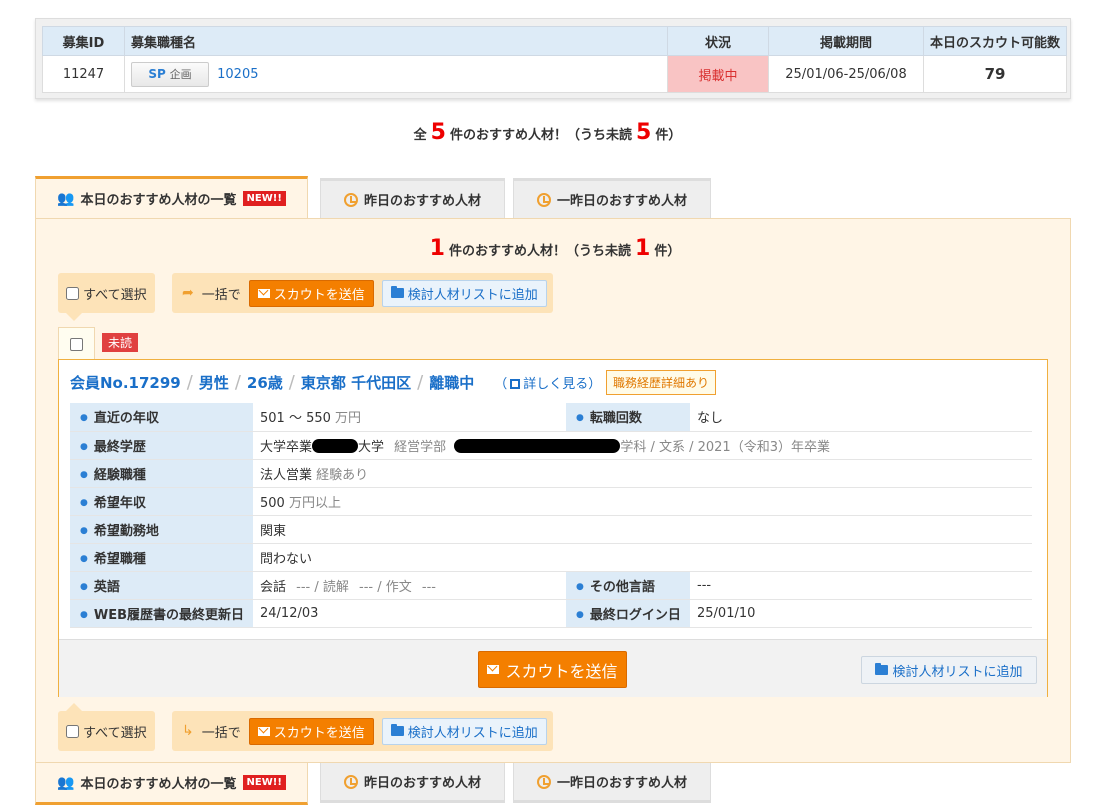 This screenshot has width=1095, height=808. I want to click on bulk-send-scout-label: スカウトを送信, so click(319, 295).